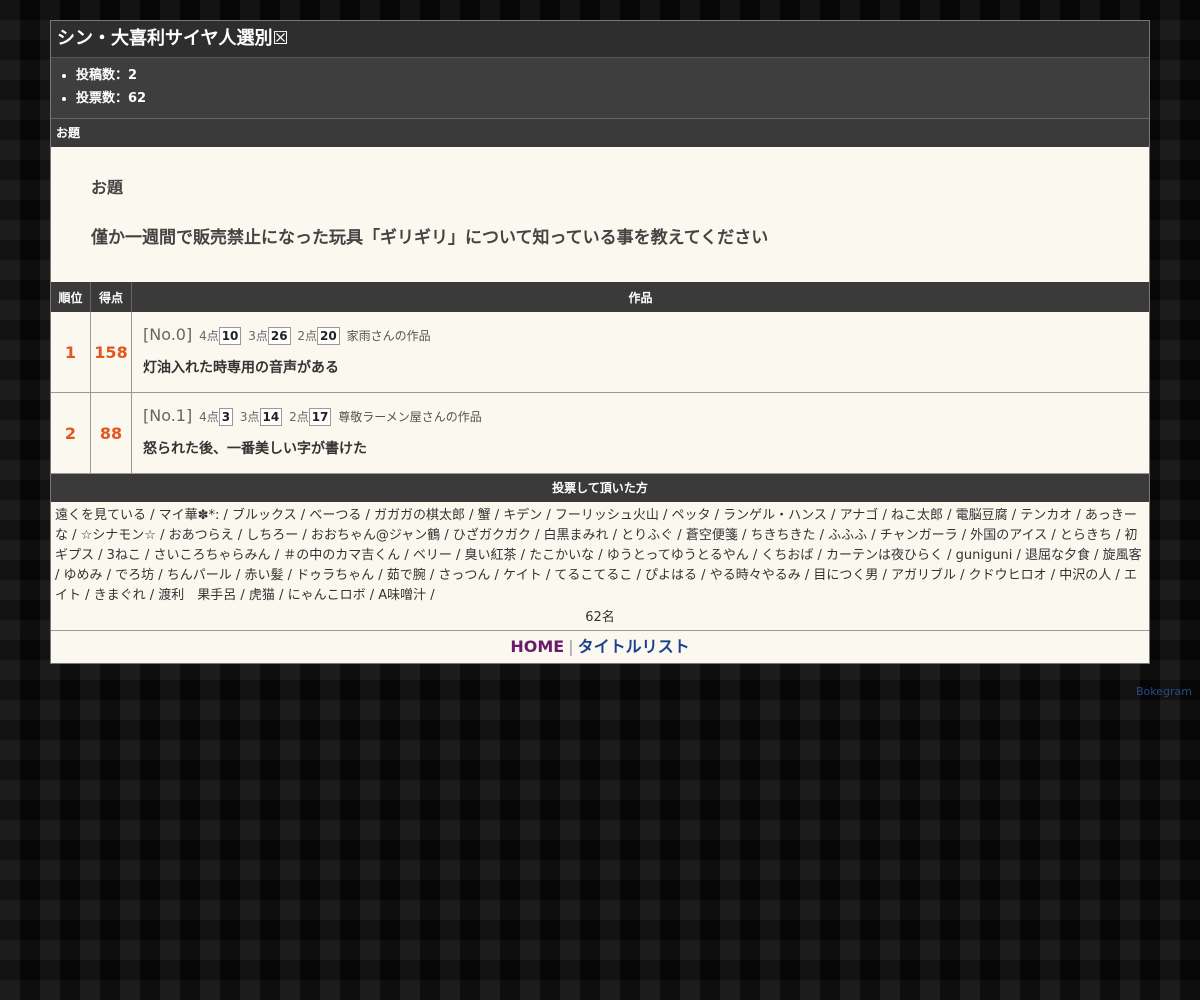 Image resolution: width=1200 pixels, height=1000 pixels. I want to click on entry-author: 尊敬ラーメン屋さんの作品, so click(410, 417).